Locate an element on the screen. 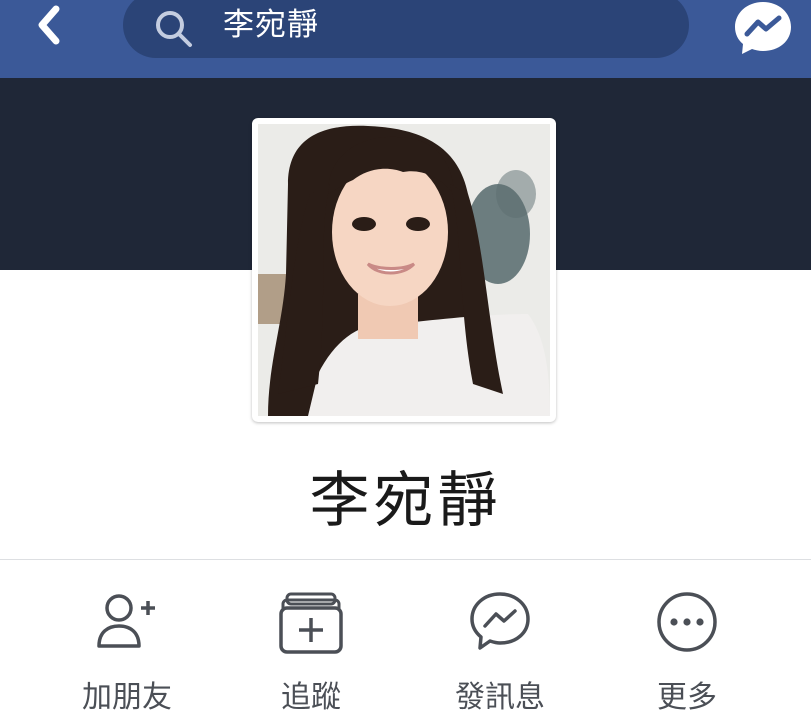  top-navigation-bar: 李宛靜 is located at coordinates (405, 39).